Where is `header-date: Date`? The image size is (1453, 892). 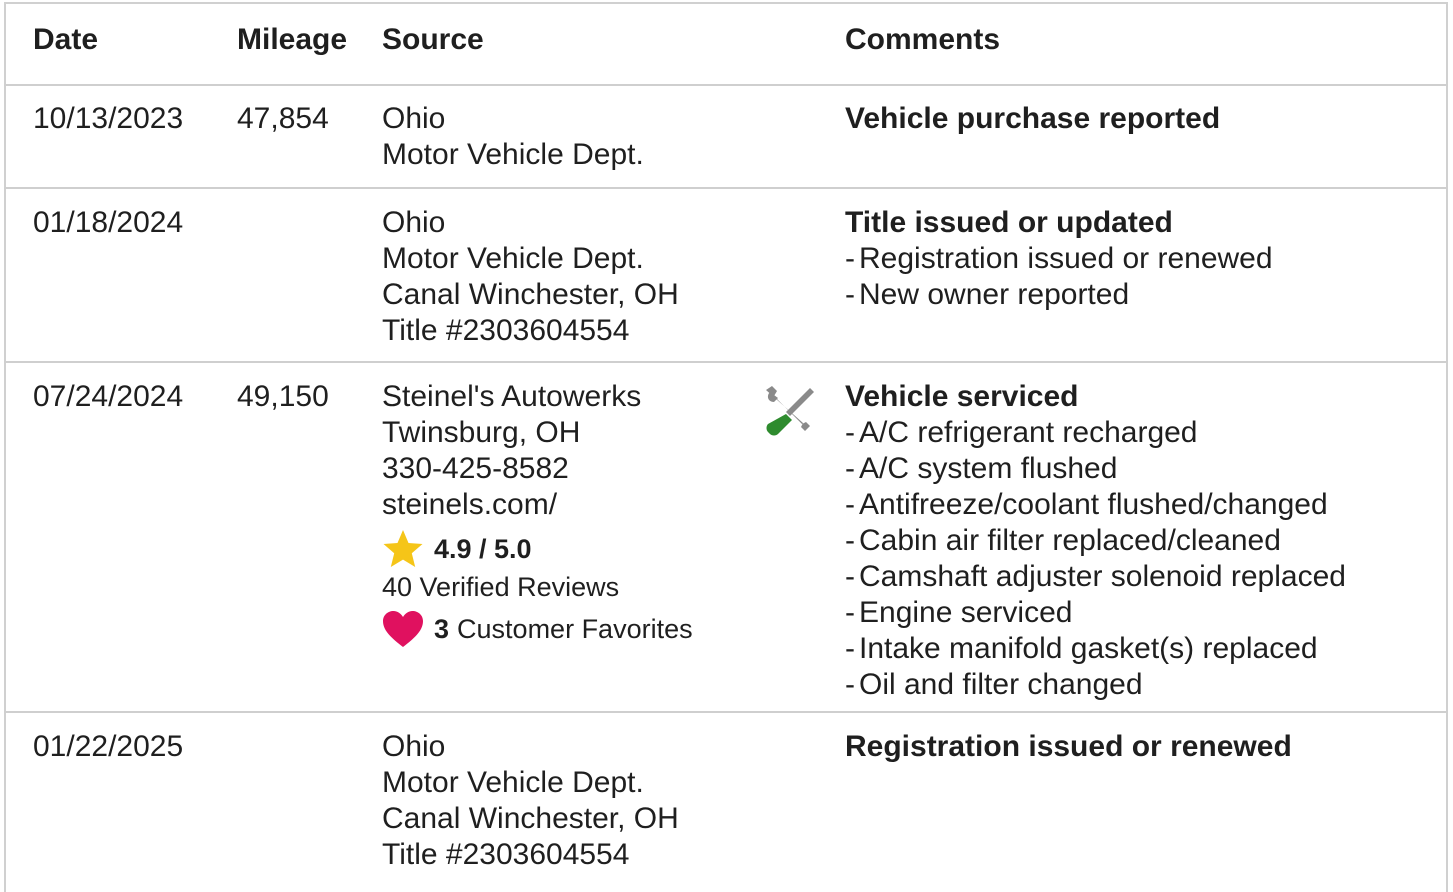
header-date: Date is located at coordinates (66, 39).